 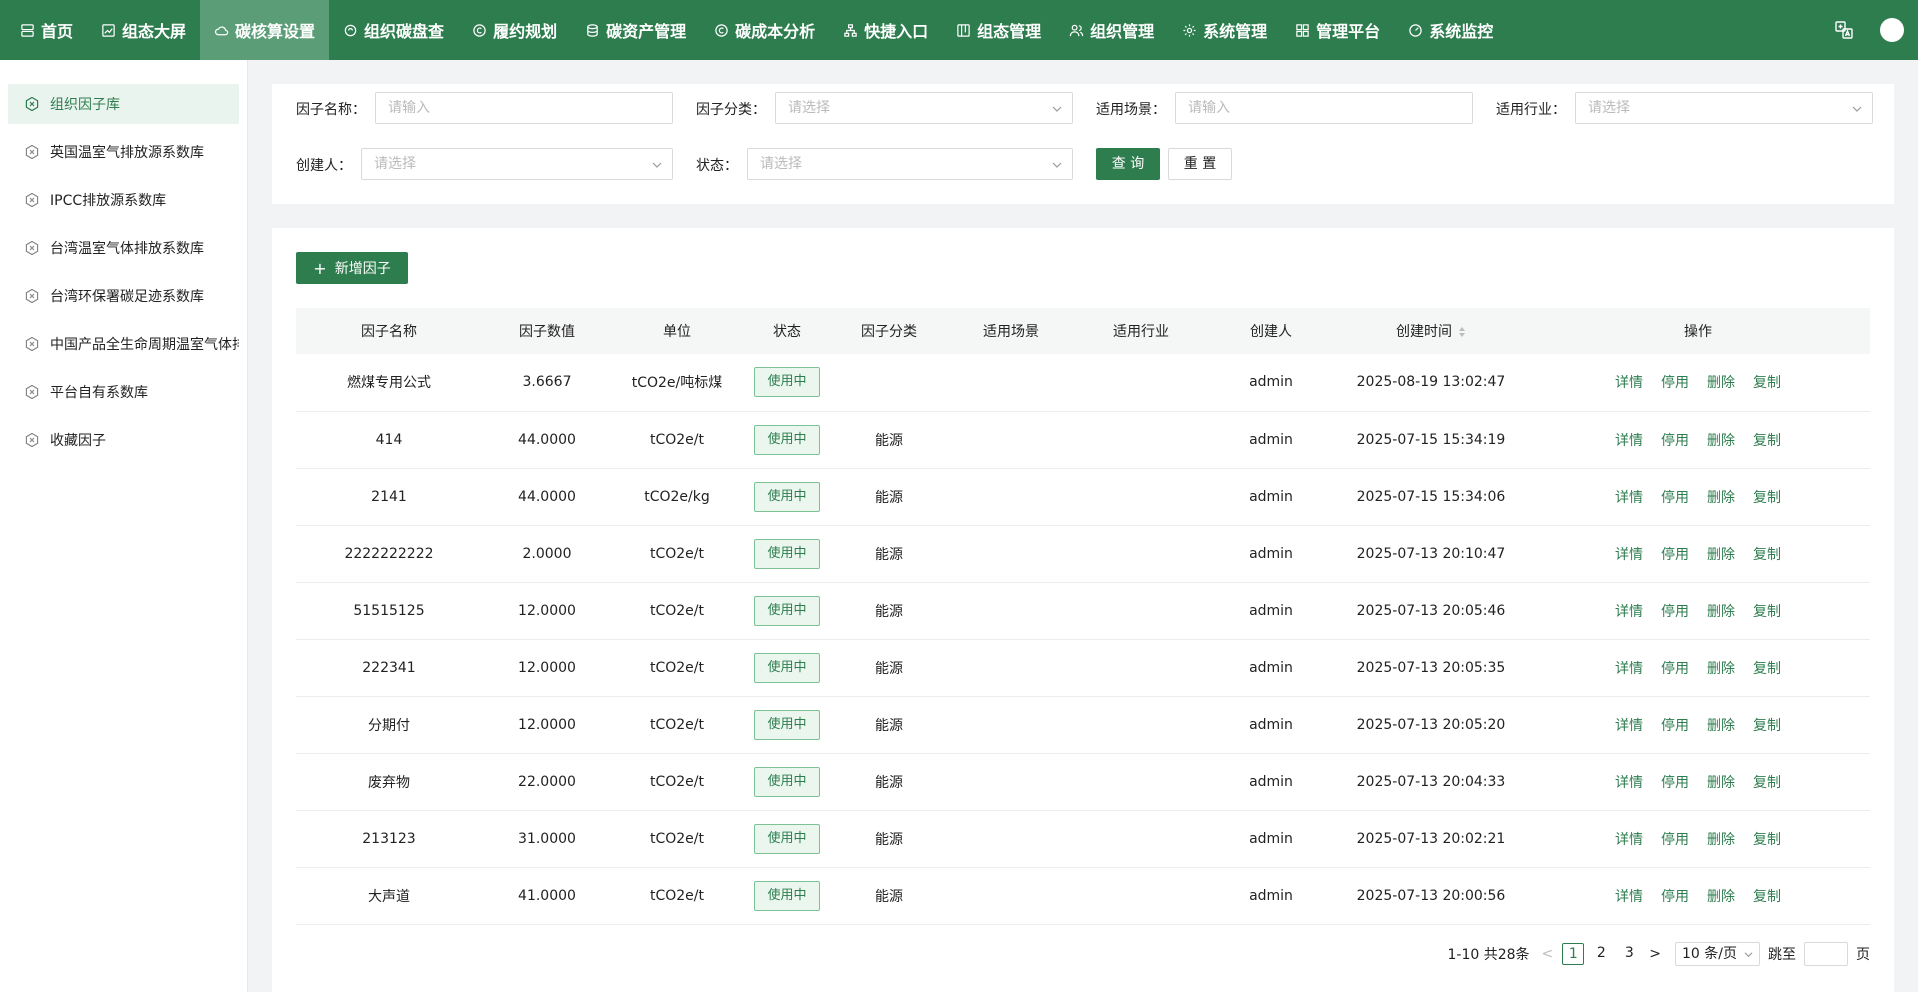 I want to click on nav-item-6: 碳成本分析, so click(x=764, y=30).